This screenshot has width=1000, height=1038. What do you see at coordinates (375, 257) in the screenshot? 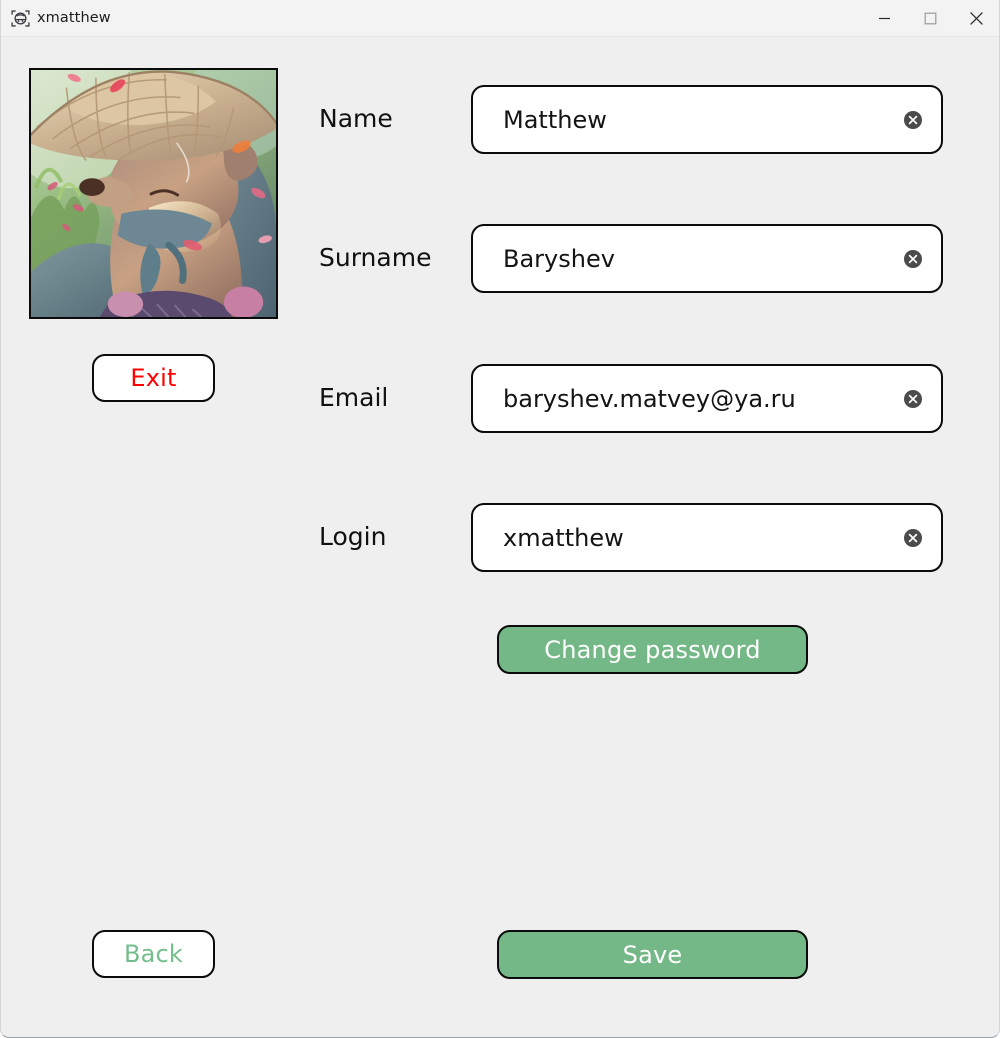
I see `label-surname: Surname` at bounding box center [375, 257].